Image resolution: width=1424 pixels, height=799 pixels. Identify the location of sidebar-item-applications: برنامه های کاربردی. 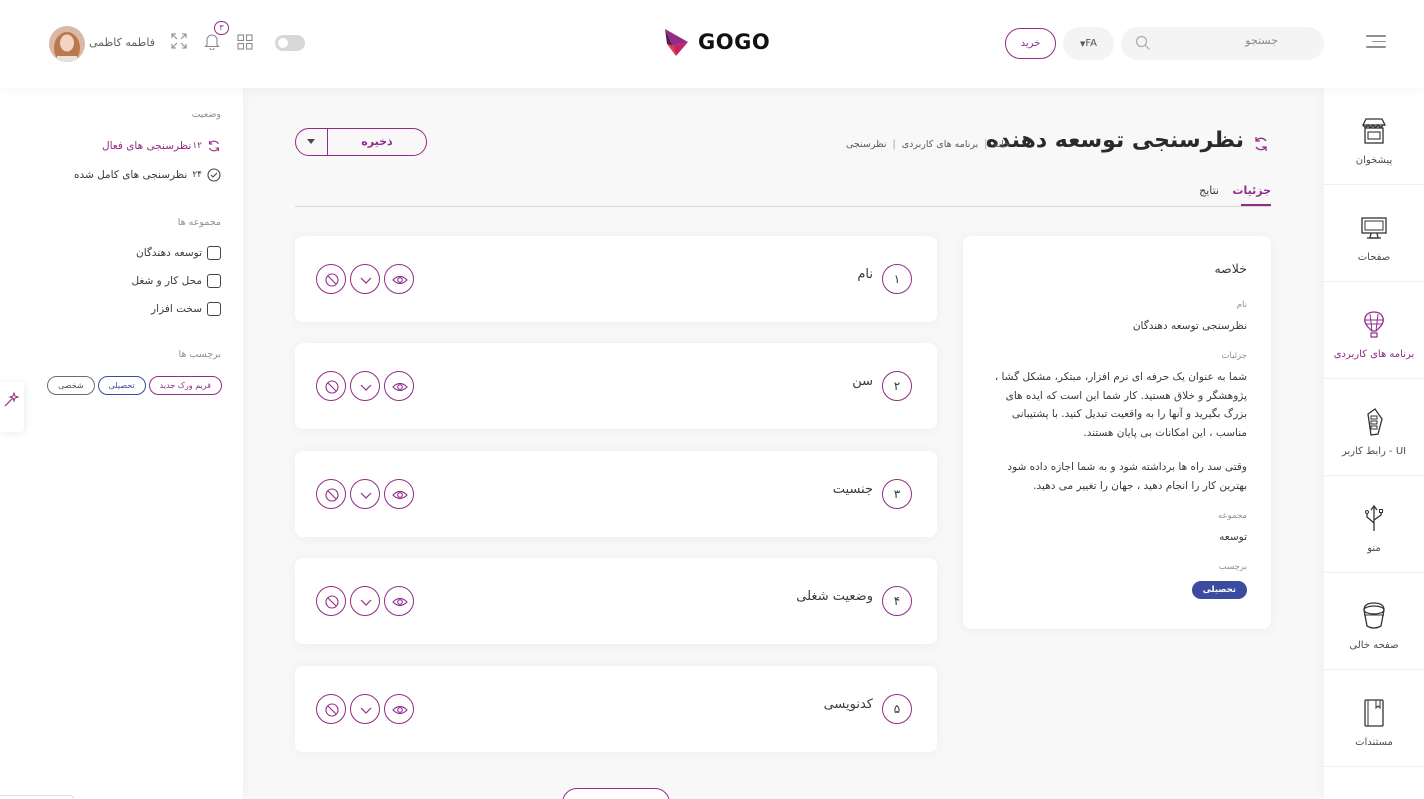
(1374, 330).